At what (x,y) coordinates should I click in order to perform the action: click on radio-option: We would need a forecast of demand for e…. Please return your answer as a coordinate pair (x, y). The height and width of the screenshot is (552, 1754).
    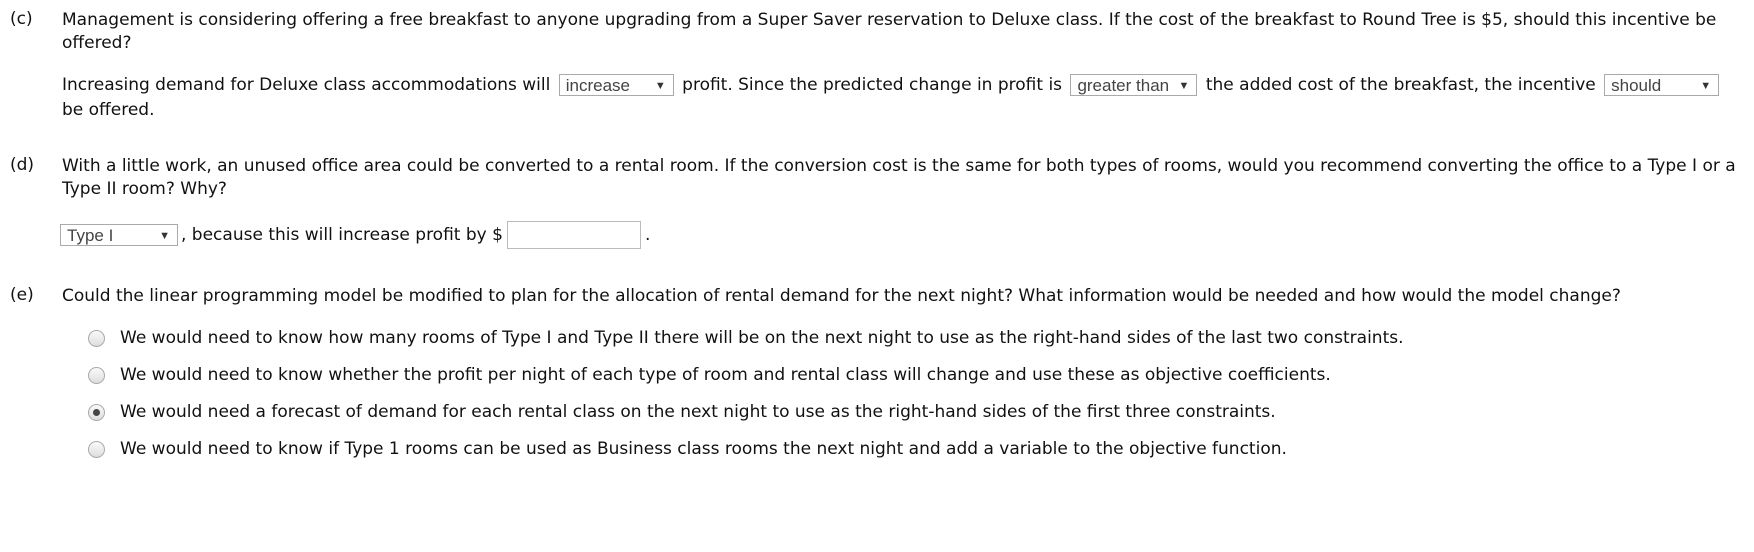
    Looking at the image, I should click on (916, 412).